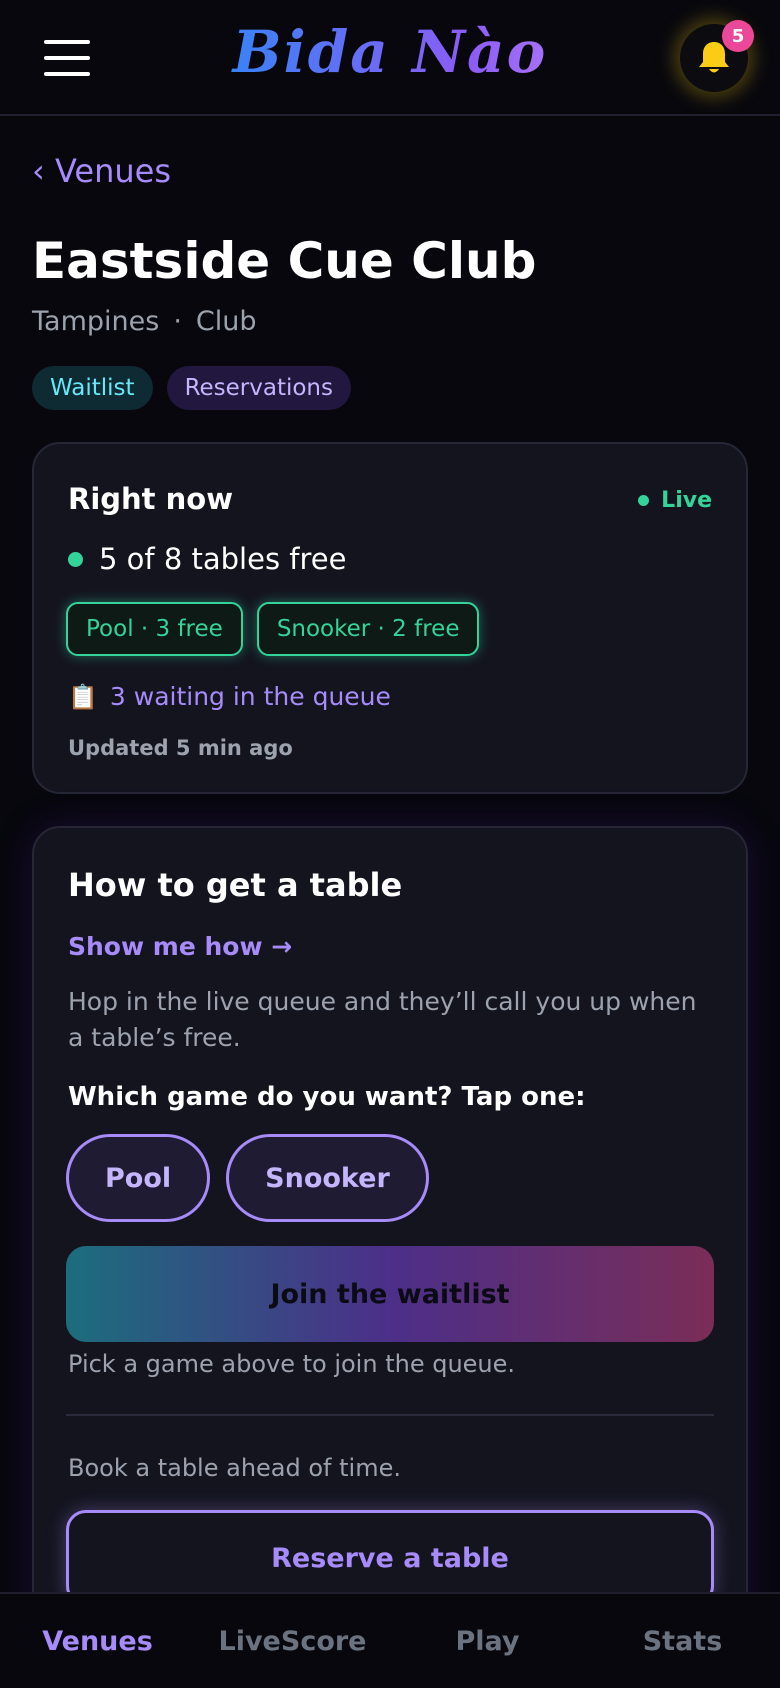  Describe the element at coordinates (234, 1468) in the screenshot. I see `book-ahead-text: Book a table ahead of time.` at that location.